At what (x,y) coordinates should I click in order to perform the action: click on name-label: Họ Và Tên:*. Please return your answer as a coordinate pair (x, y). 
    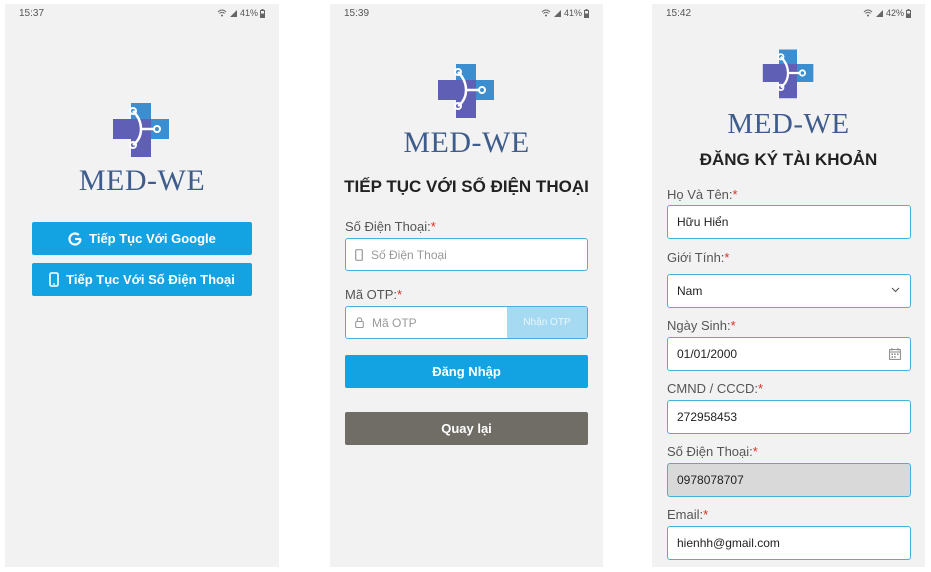
    Looking at the image, I should click on (702, 194).